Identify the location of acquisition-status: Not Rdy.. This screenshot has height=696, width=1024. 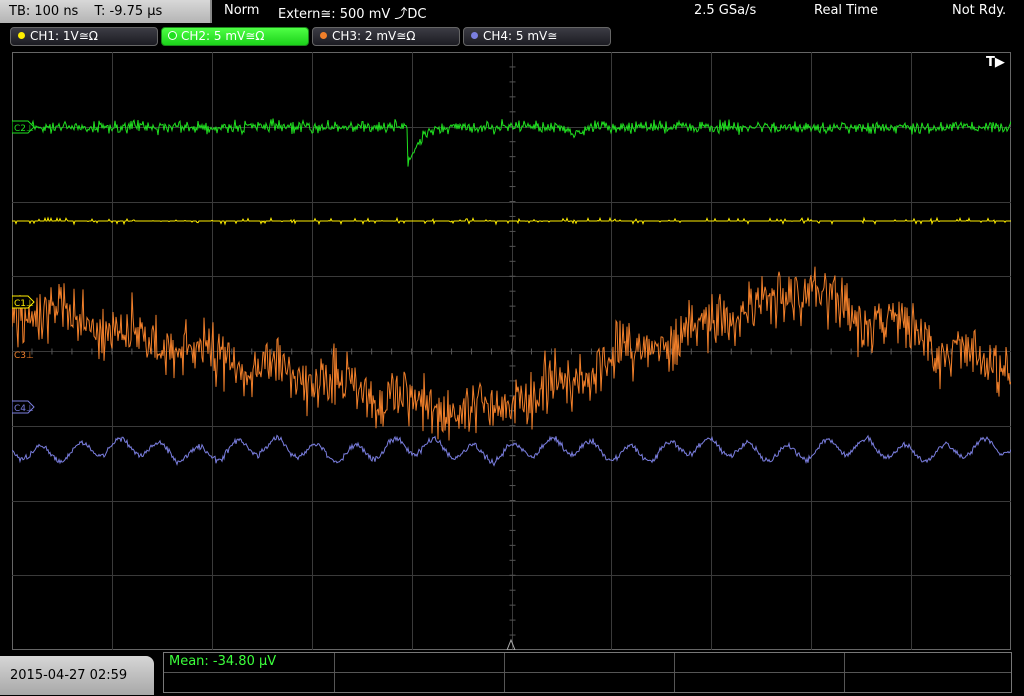
(979, 10).